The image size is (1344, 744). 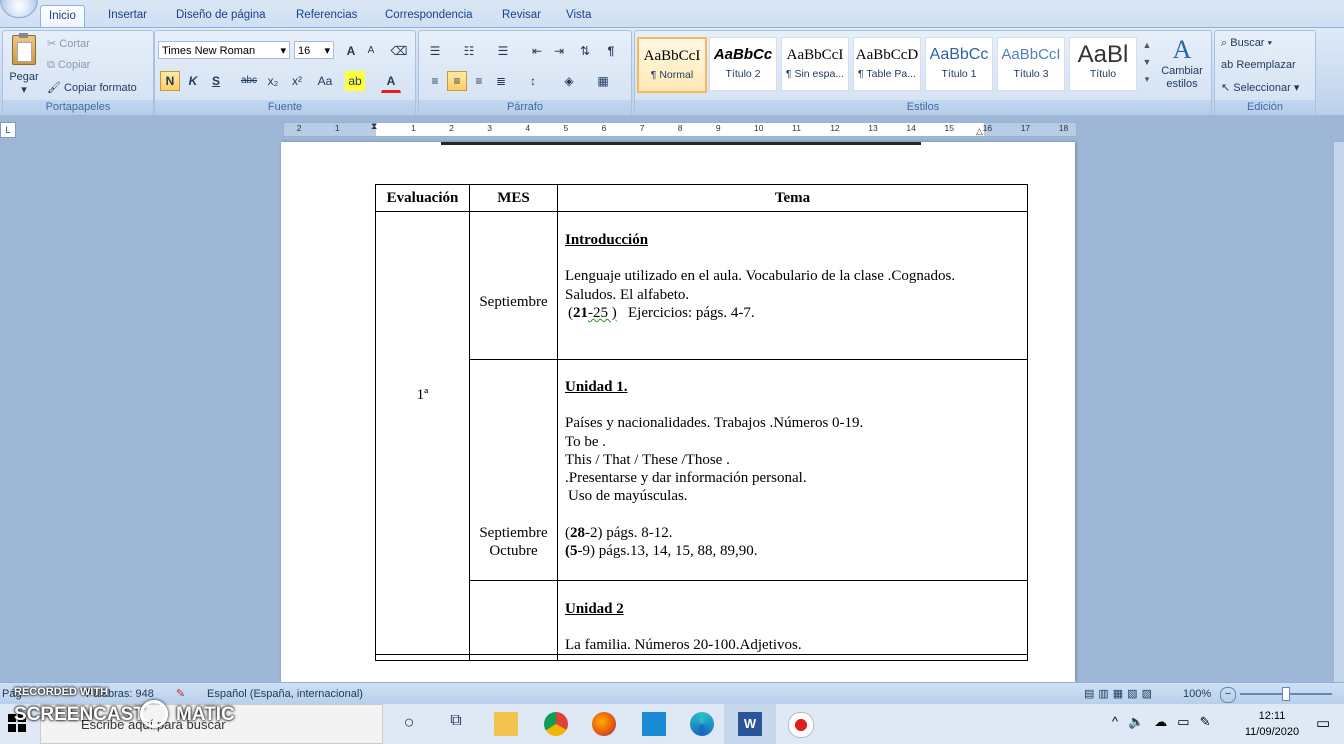 I want to click on tab-correspondencia: Correspondencia, so click(x=429, y=16).